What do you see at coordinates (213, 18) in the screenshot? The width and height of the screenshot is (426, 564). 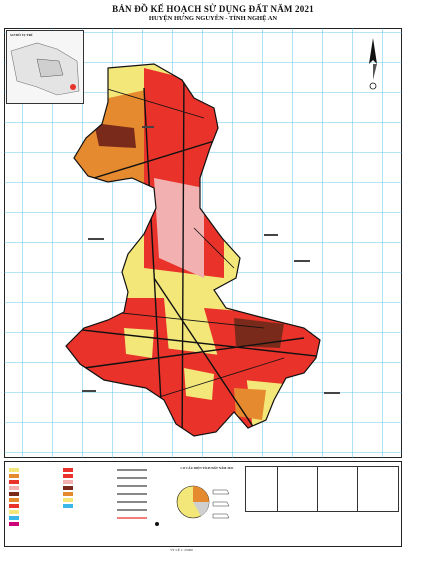 I see `map-subtitle: HUYỆN HƯNG NGUYÊN - TỈNH NGHỆ AN` at bounding box center [213, 18].